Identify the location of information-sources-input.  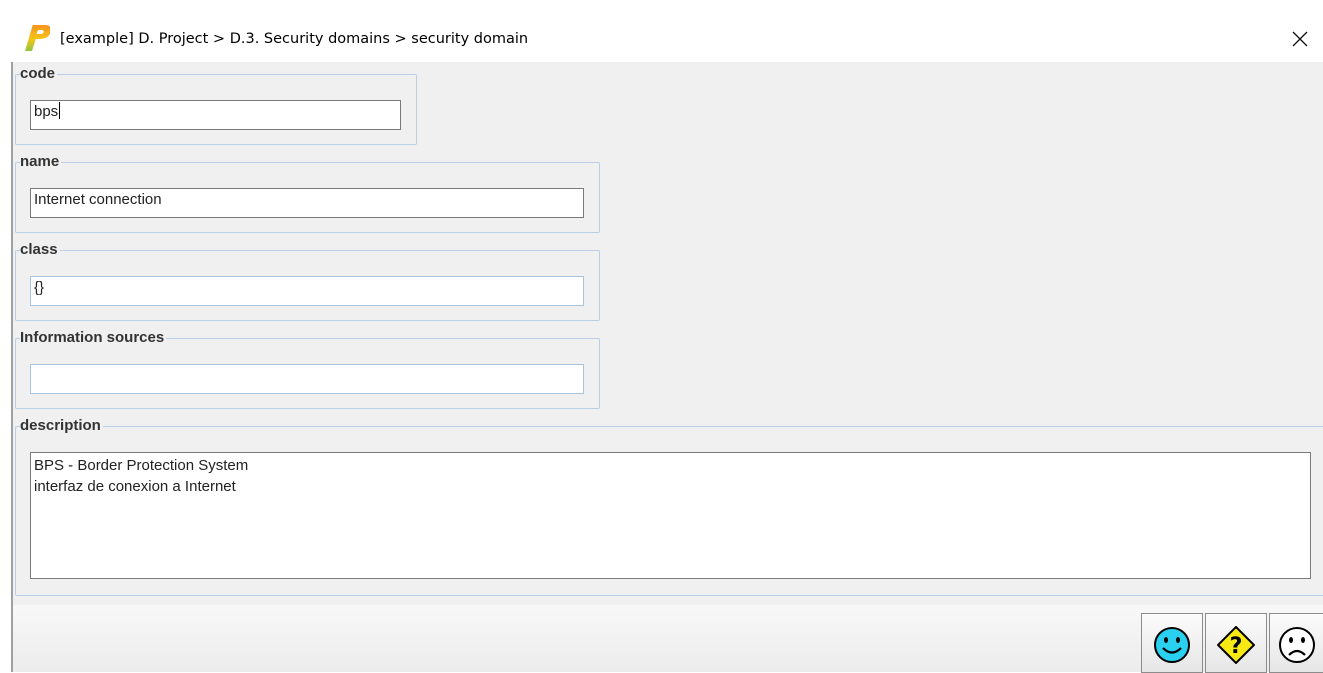
(307, 379).